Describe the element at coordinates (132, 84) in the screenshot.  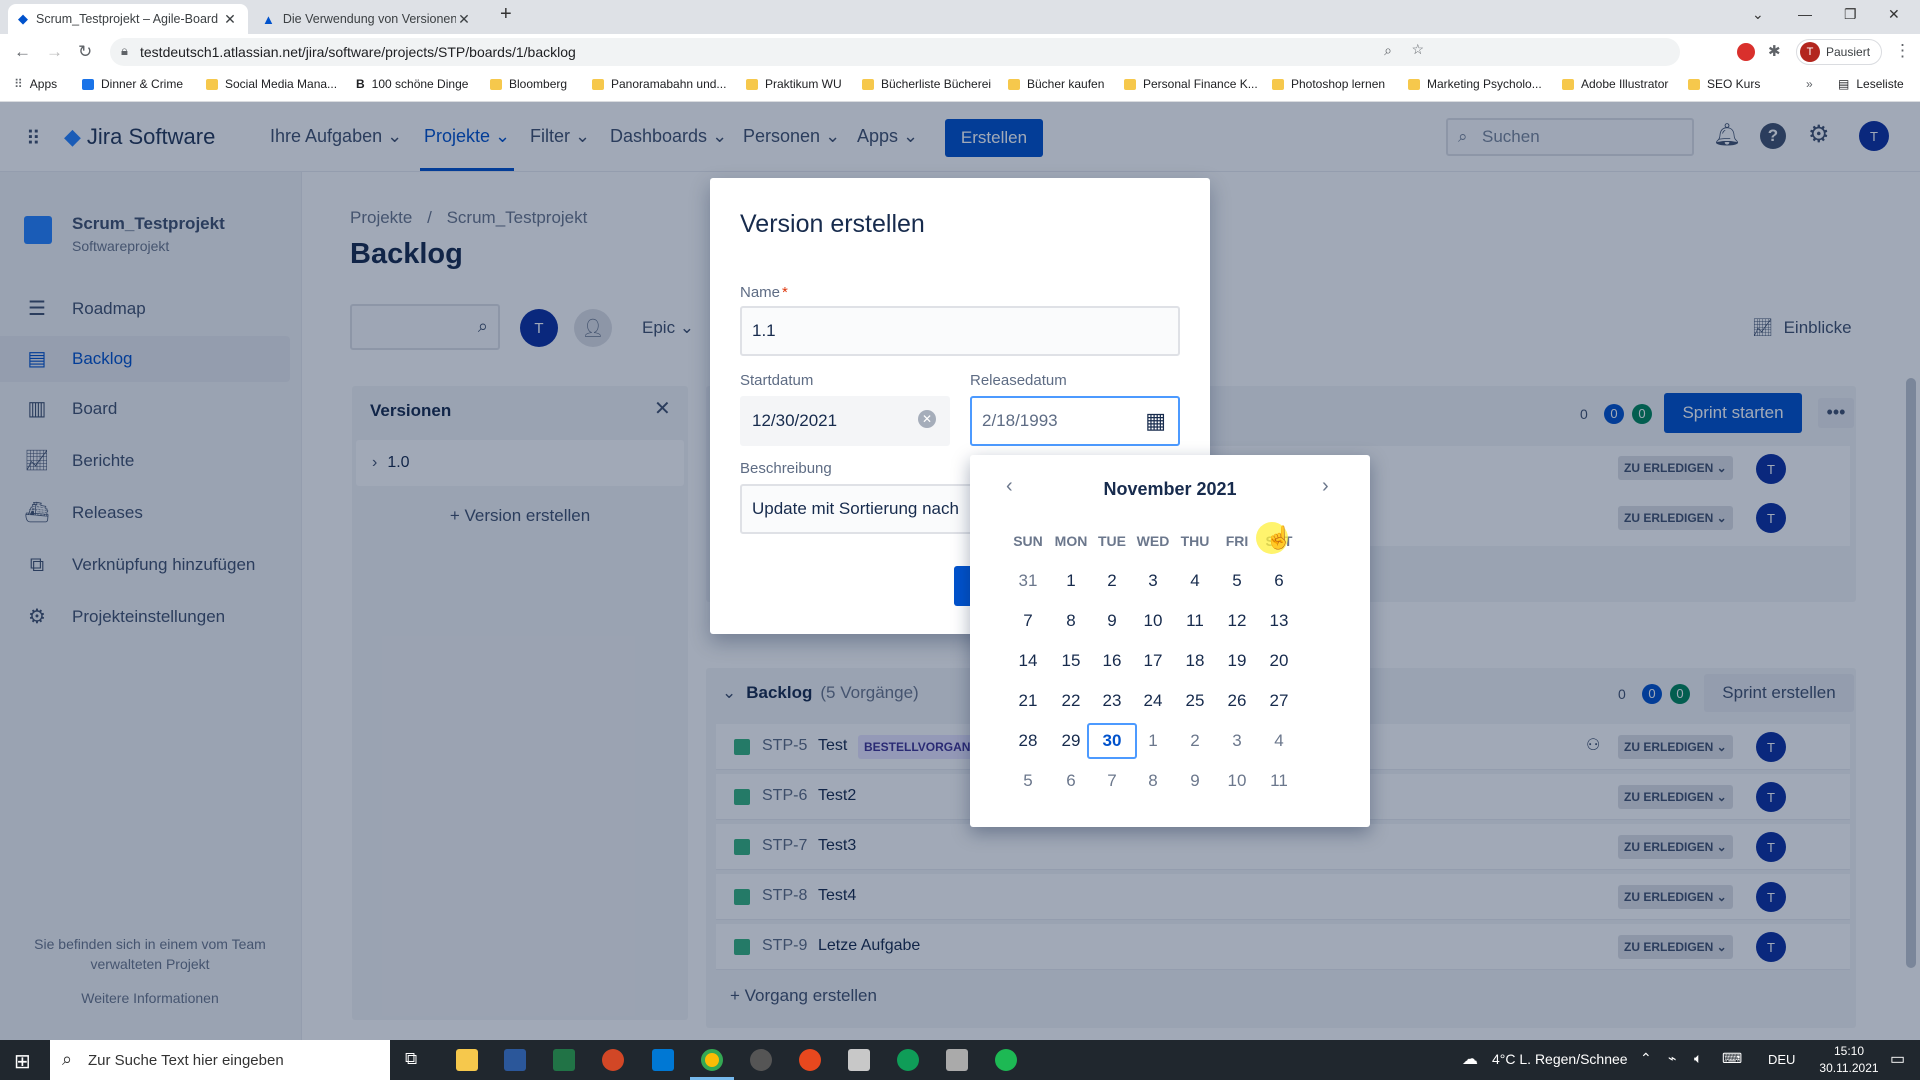
I see `bookmark-item: Dinner & Crime` at that location.